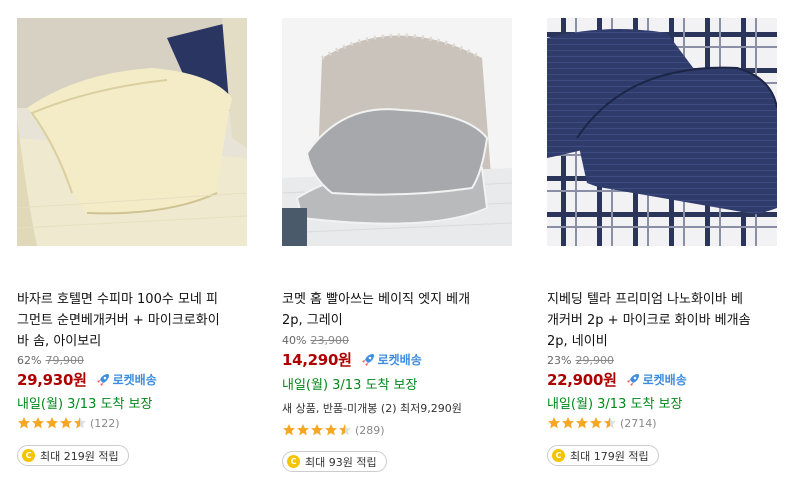  I want to click on rating: (2714), so click(602, 423).